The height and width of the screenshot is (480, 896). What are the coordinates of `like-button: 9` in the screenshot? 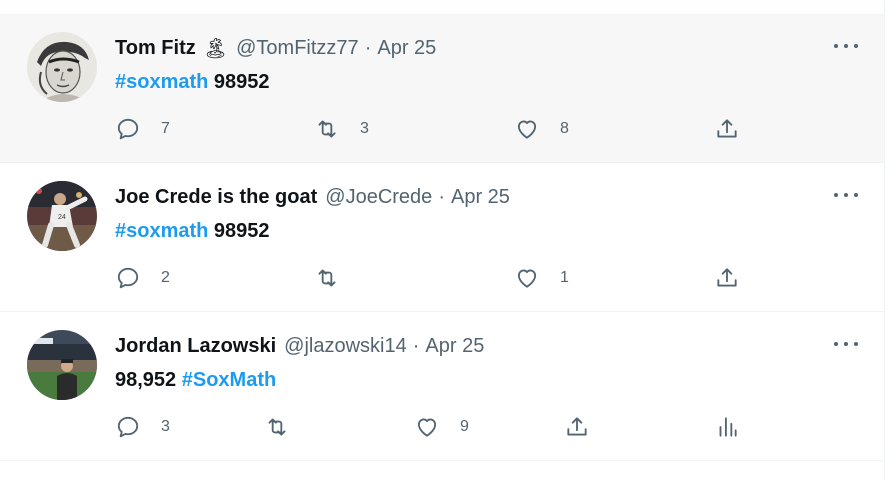 It's located at (441, 427).